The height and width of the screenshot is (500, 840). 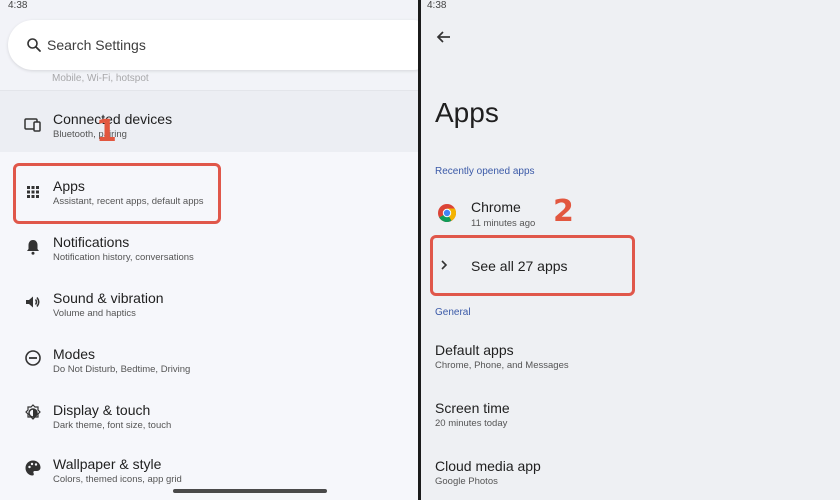 I want to click on item-title: Display & touch, so click(x=102, y=410).